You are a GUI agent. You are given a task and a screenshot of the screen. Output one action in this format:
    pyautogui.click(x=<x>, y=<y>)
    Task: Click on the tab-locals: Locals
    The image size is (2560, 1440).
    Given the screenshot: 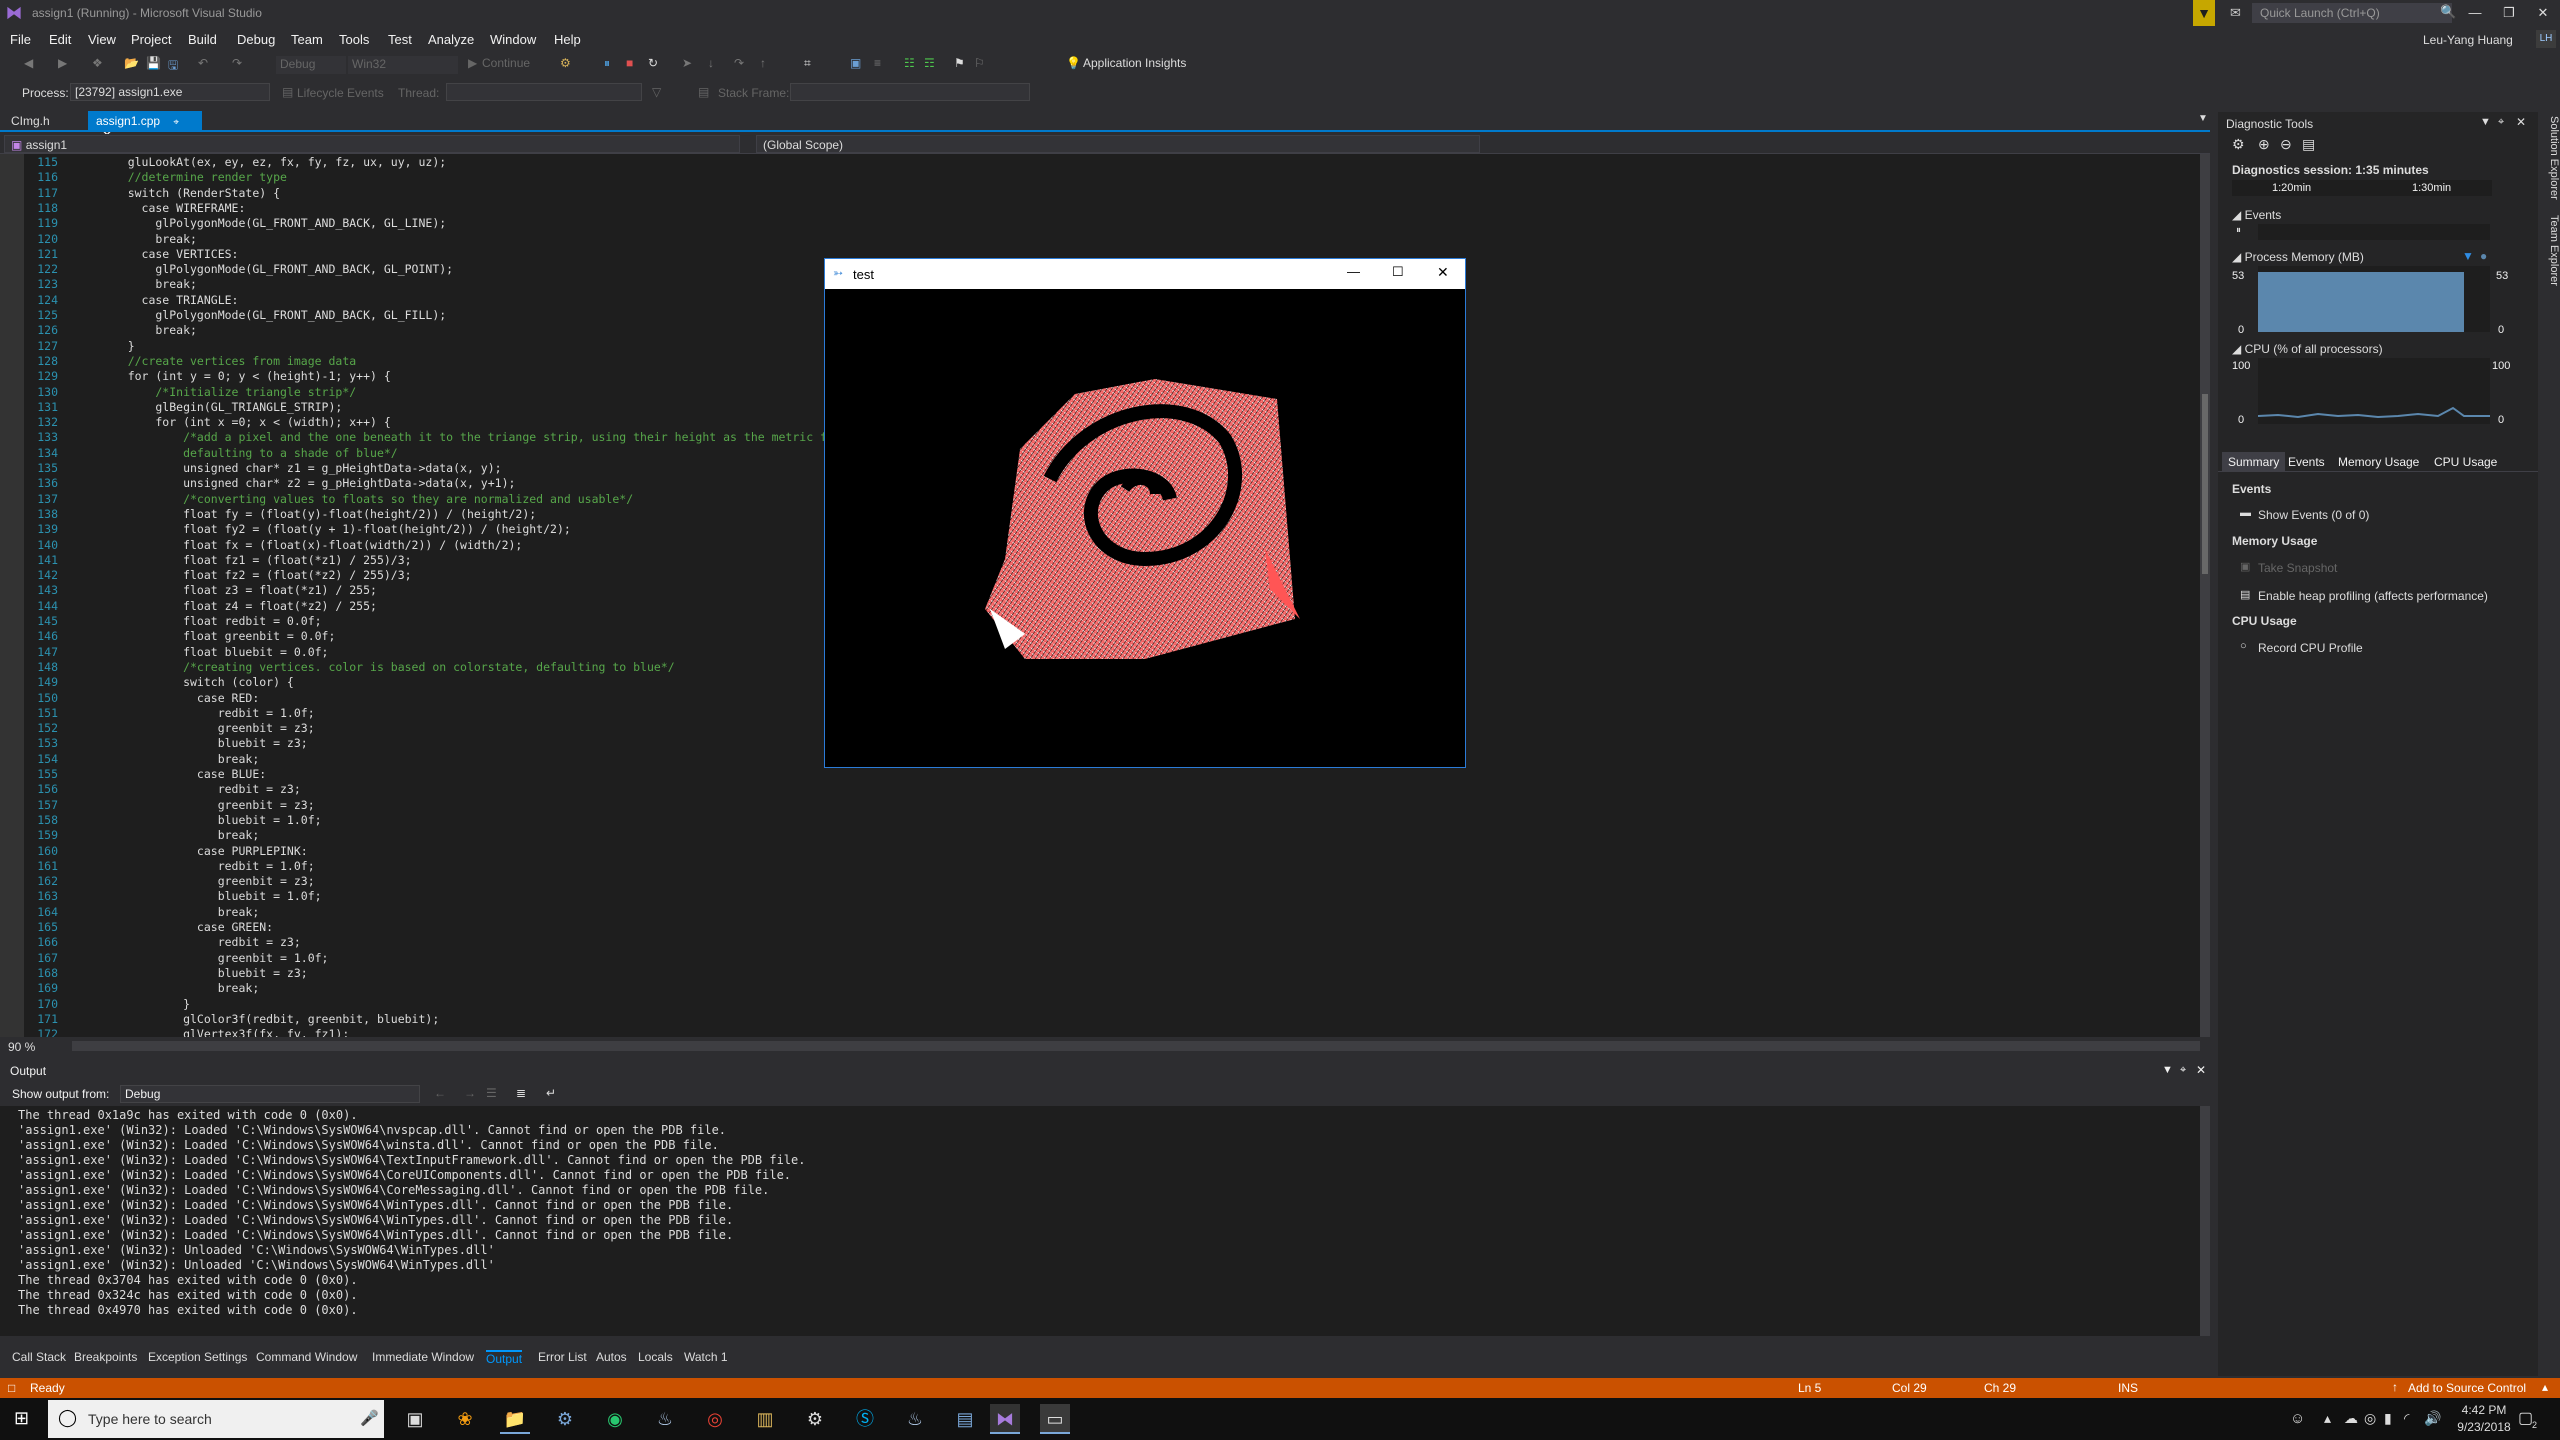 What is the action you would take?
    pyautogui.click(x=655, y=1357)
    